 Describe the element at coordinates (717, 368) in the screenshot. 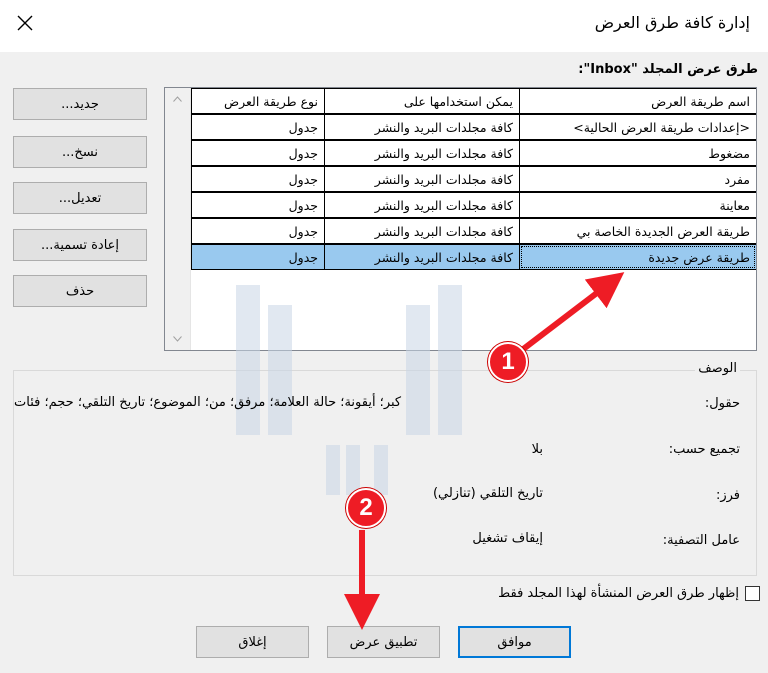

I see `description-title: الوصف` at that location.